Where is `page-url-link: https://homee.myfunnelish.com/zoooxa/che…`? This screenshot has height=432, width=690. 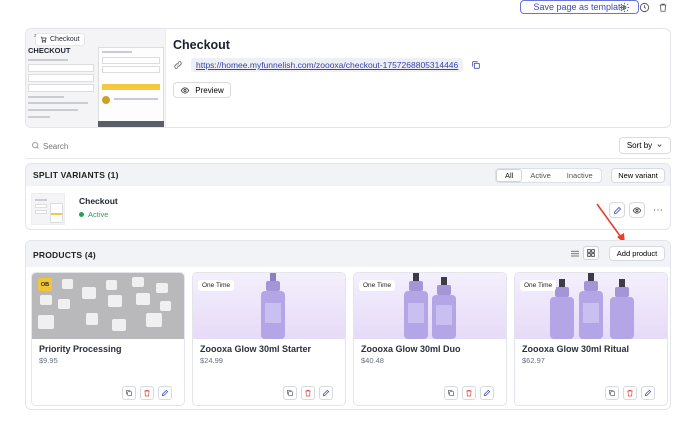
page-url-link: https://homee.myfunnelish.com/zoooxa/che… is located at coordinates (327, 65).